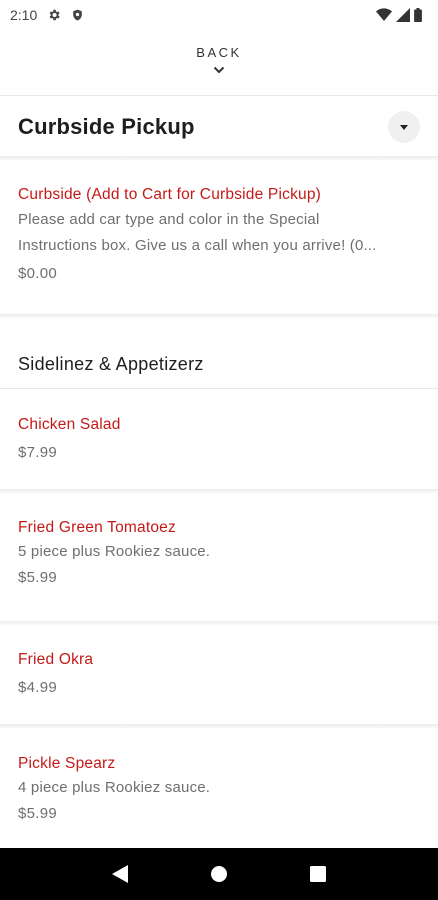  I want to click on item-name: Chicken Salad, so click(69, 424).